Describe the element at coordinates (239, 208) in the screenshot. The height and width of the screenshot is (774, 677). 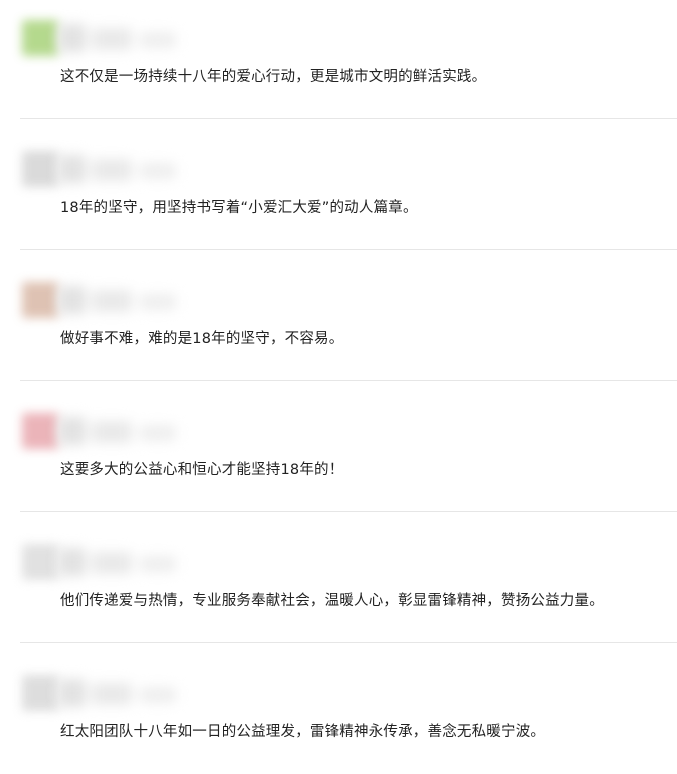
I see `comment-text: 18年的坚守，用坚持书写着“小爱汇大爱”的动人篇章。` at that location.